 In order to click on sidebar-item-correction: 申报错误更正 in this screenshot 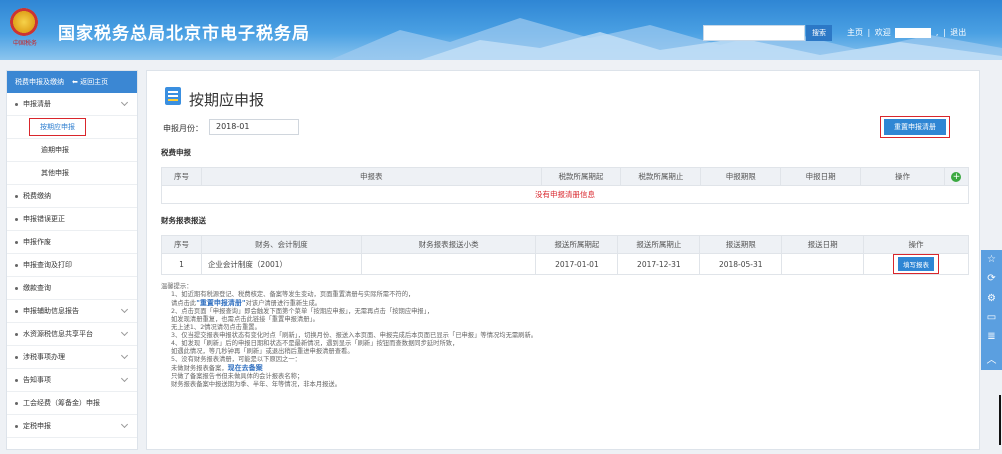, I will do `click(72, 219)`.